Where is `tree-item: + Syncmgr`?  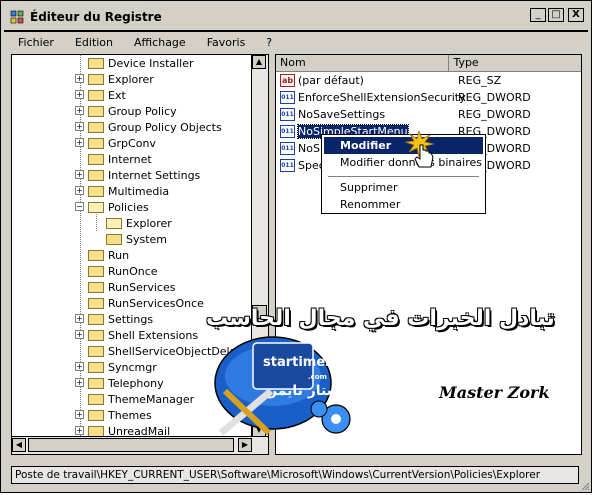
tree-item: + Syncmgr is located at coordinates (116, 367).